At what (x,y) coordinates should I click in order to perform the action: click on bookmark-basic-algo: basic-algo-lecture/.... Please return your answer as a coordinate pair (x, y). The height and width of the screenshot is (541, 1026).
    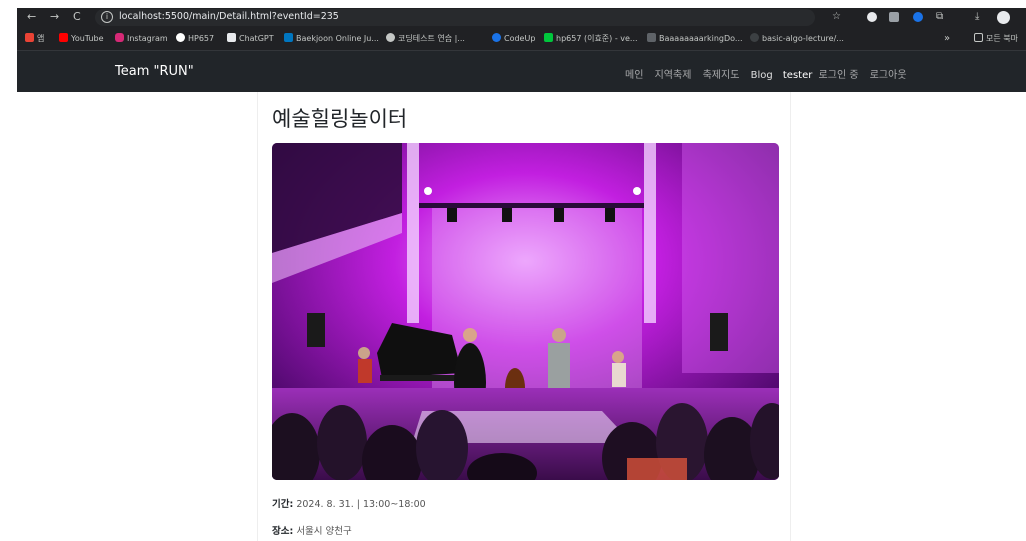
    Looking at the image, I should click on (797, 39).